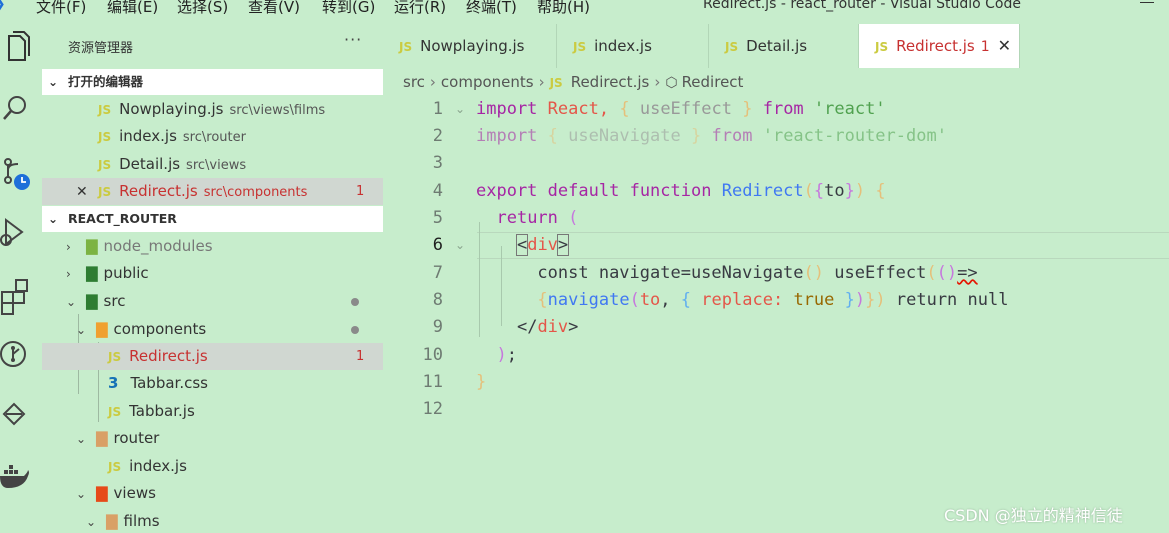 The width and height of the screenshot is (1169, 533). What do you see at coordinates (542, 245) in the screenshot?
I see `code-line-6: <div>` at bounding box center [542, 245].